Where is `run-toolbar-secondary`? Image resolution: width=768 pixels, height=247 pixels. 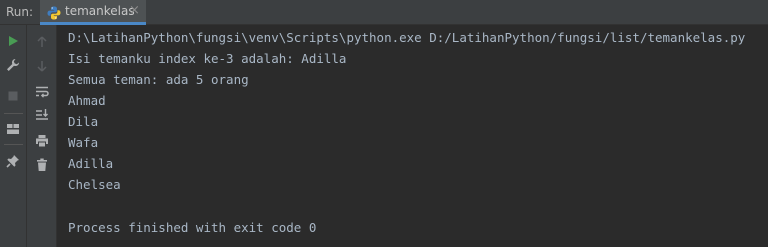 run-toolbar-secondary is located at coordinates (42, 136).